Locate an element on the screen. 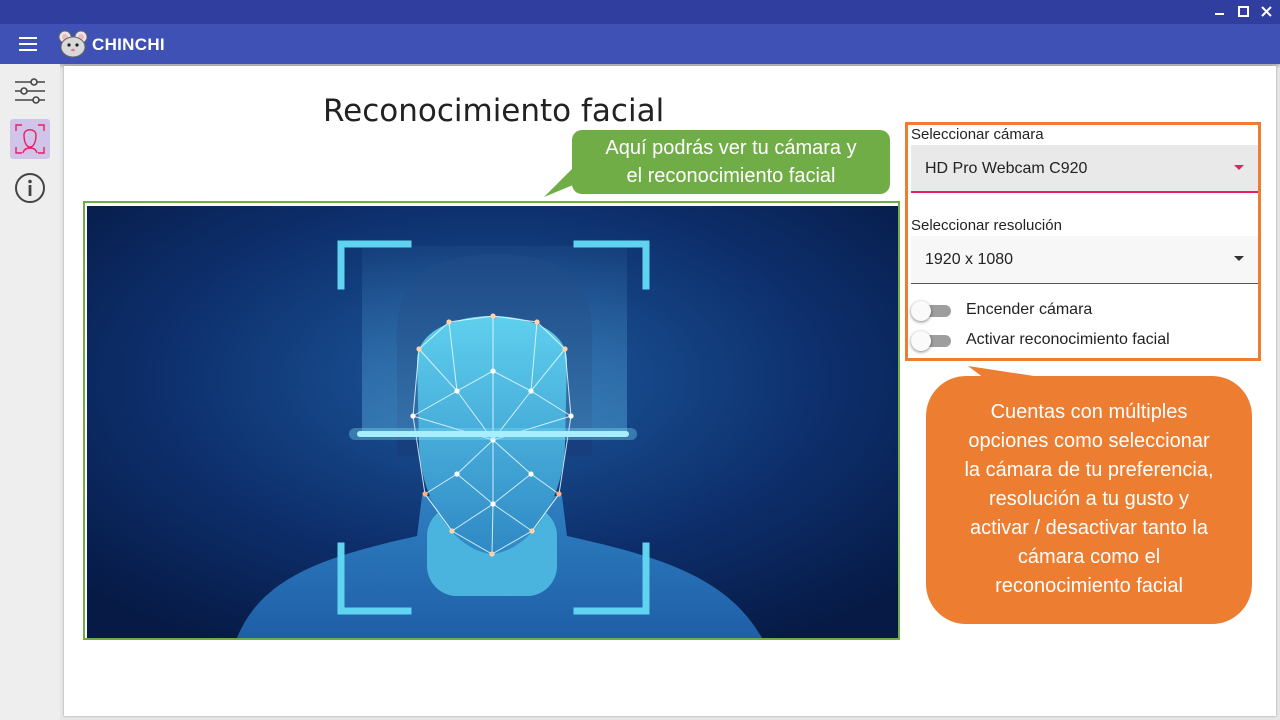 Image resolution: width=1280 pixels, height=720 pixels. close-icon is located at coordinates (1266, 11).